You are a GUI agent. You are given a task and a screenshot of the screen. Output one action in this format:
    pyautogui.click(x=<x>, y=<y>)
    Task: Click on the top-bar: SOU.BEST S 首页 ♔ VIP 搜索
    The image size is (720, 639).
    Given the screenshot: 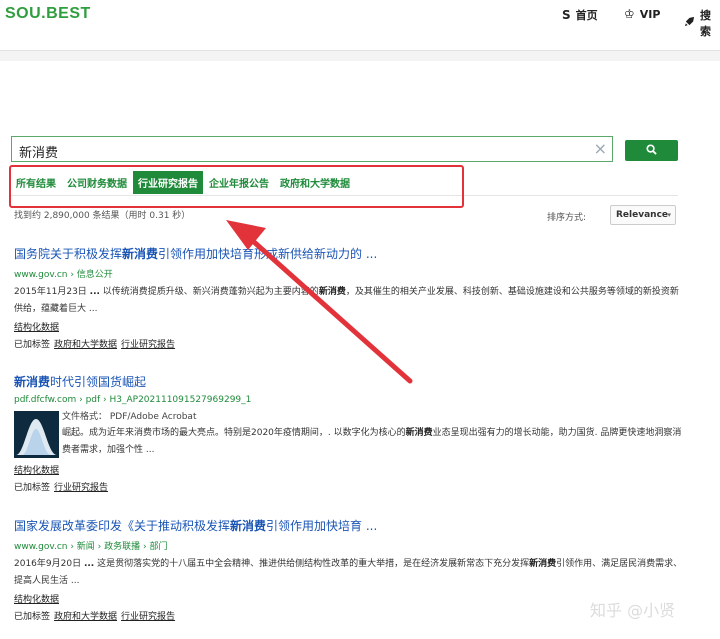 What is the action you would take?
    pyautogui.click(x=360, y=25)
    